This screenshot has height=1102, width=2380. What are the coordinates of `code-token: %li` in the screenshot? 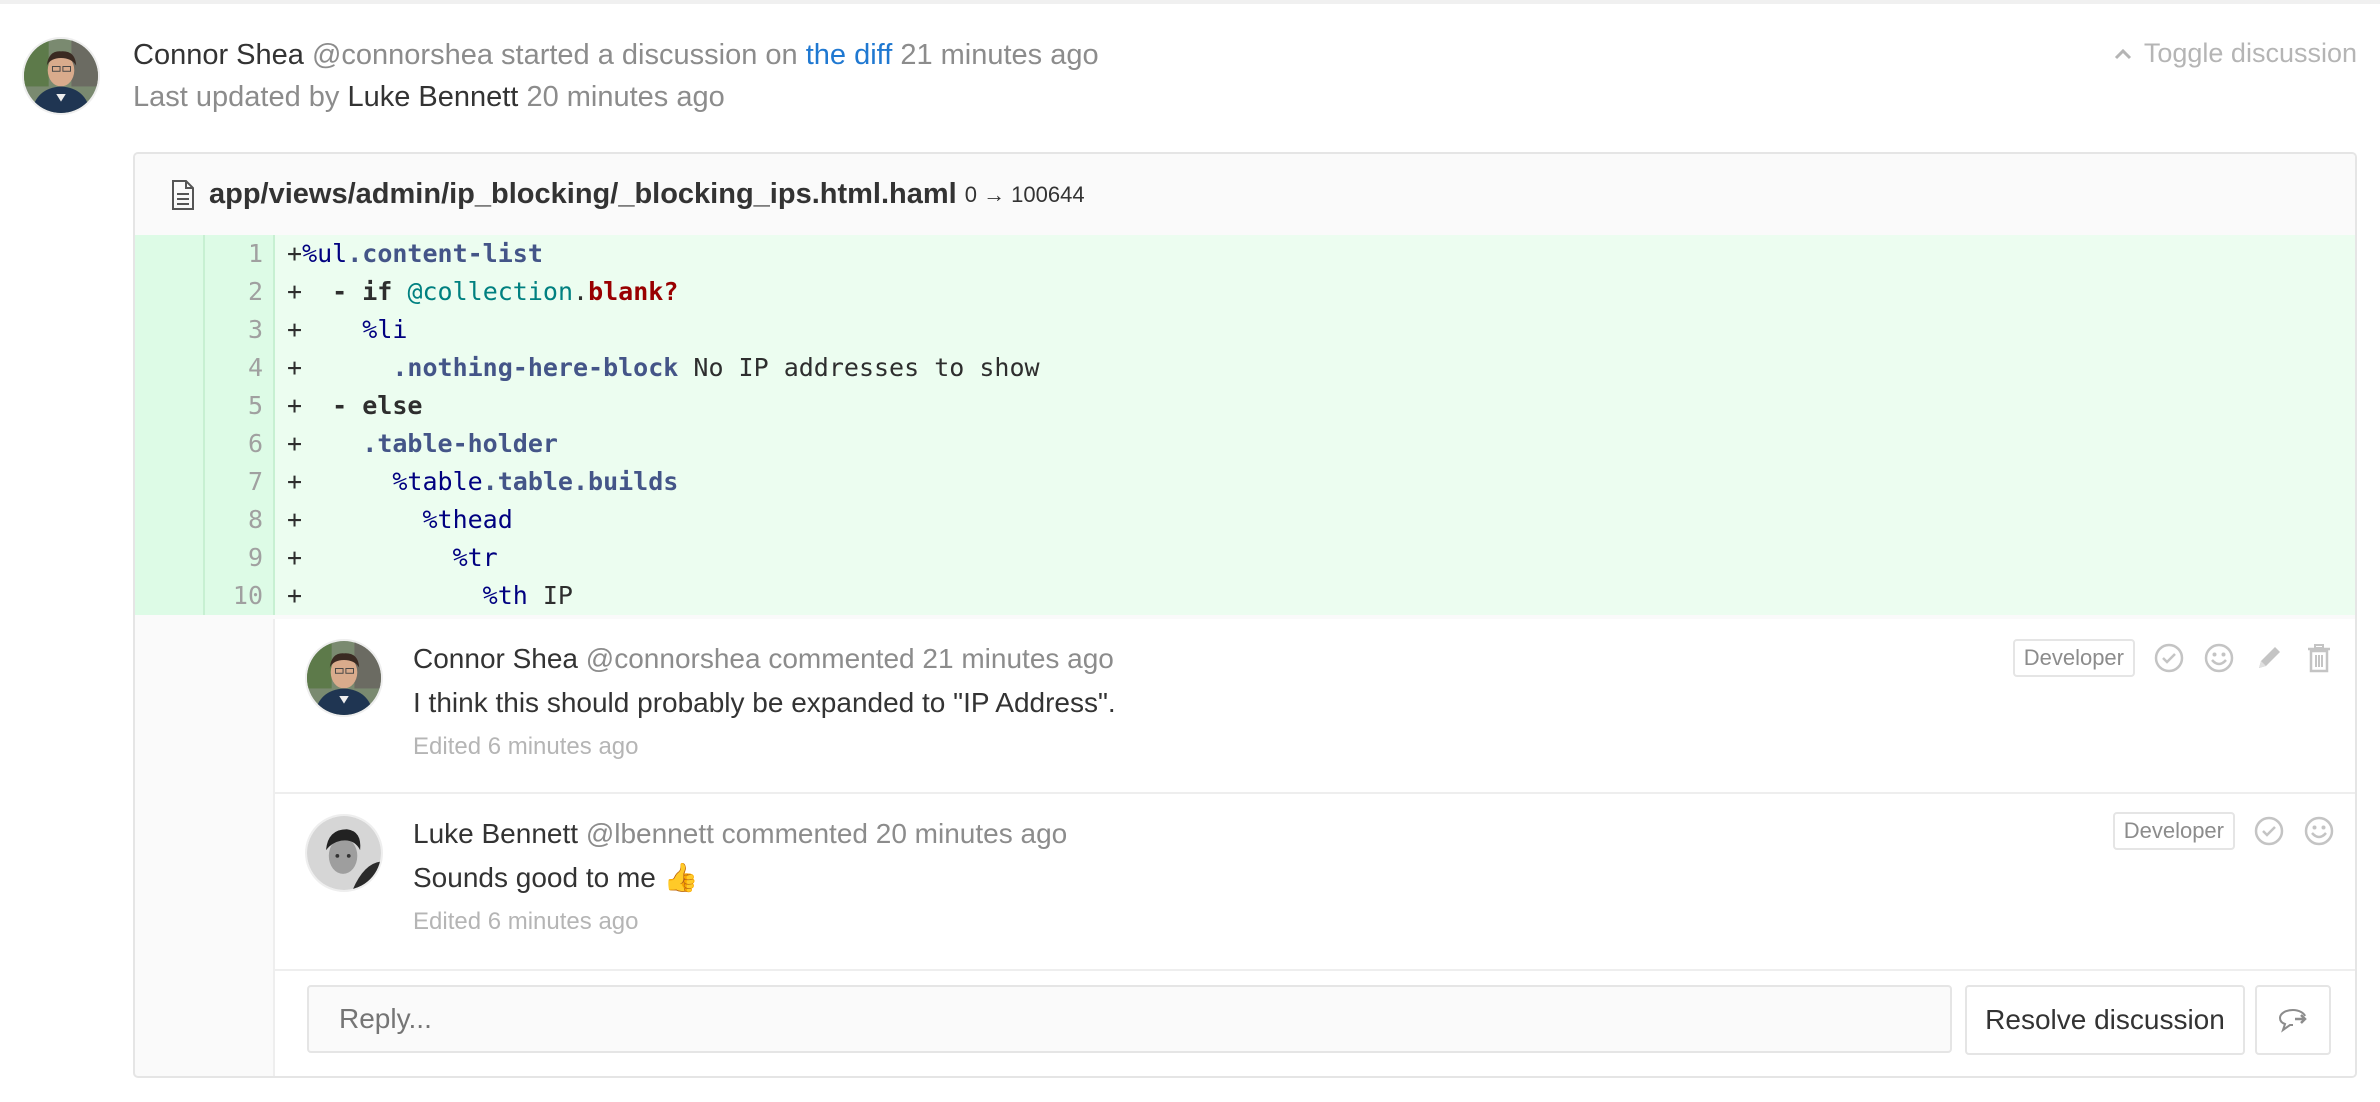 It's located at (385, 329).